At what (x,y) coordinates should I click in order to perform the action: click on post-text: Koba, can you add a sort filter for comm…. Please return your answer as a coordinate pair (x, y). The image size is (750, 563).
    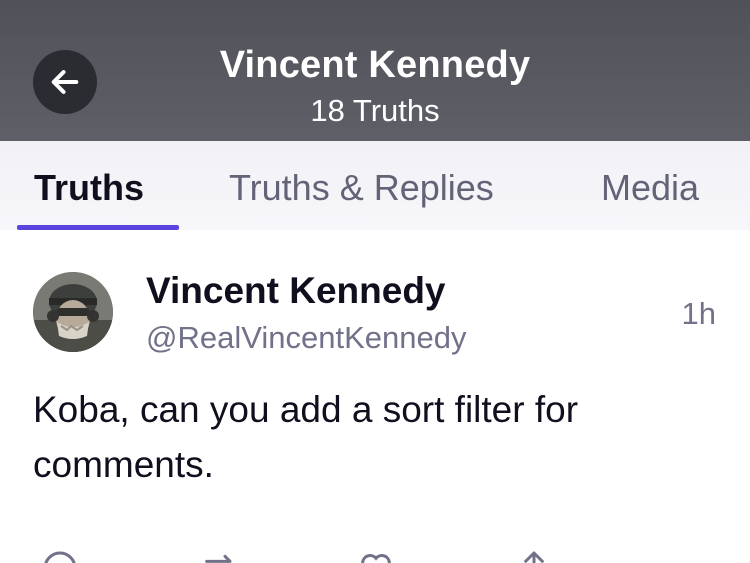
    Looking at the image, I should click on (306, 437).